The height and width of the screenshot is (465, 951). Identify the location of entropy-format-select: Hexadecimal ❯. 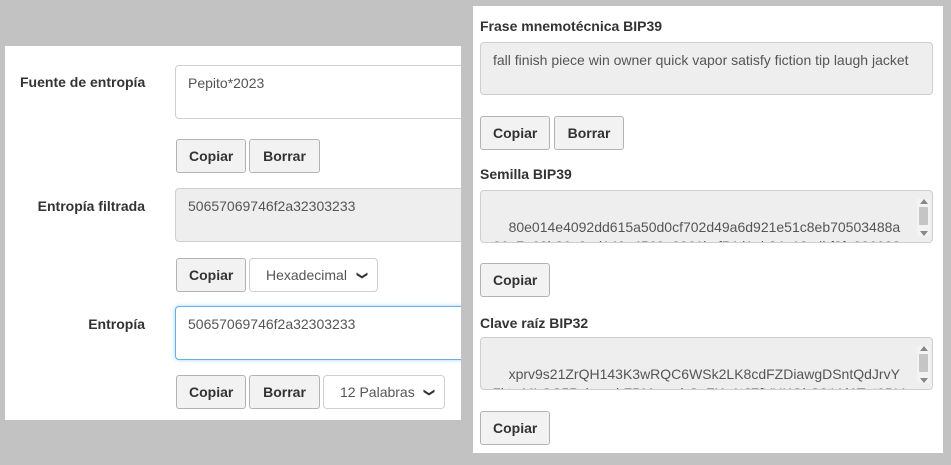
(313, 275).